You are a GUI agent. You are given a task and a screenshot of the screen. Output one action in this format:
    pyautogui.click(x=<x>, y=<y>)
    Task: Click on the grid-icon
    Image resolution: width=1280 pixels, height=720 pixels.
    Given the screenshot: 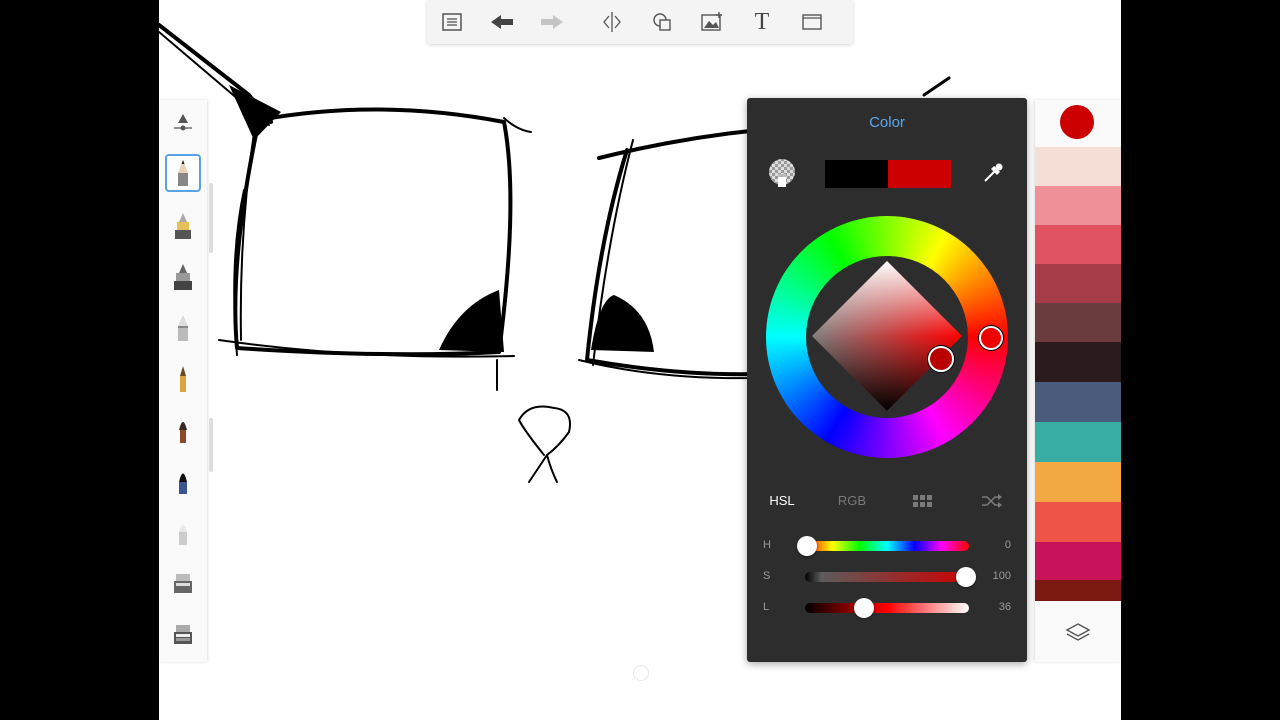 What is the action you would take?
    pyautogui.click(x=922, y=501)
    